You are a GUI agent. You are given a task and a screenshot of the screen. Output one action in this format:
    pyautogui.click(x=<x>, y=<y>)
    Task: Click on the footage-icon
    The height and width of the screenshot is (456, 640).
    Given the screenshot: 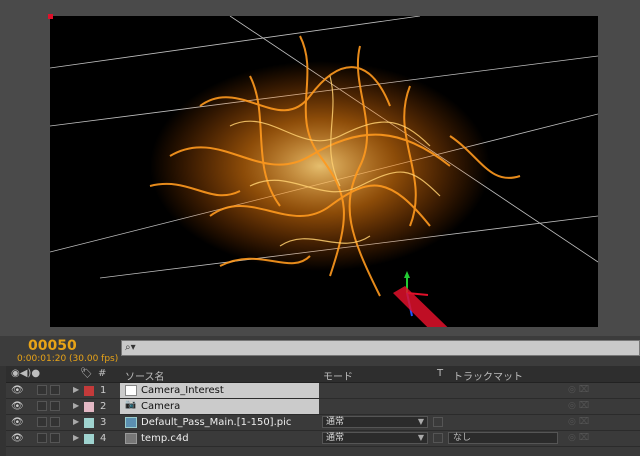 What is the action you would take?
    pyautogui.click(x=131, y=422)
    